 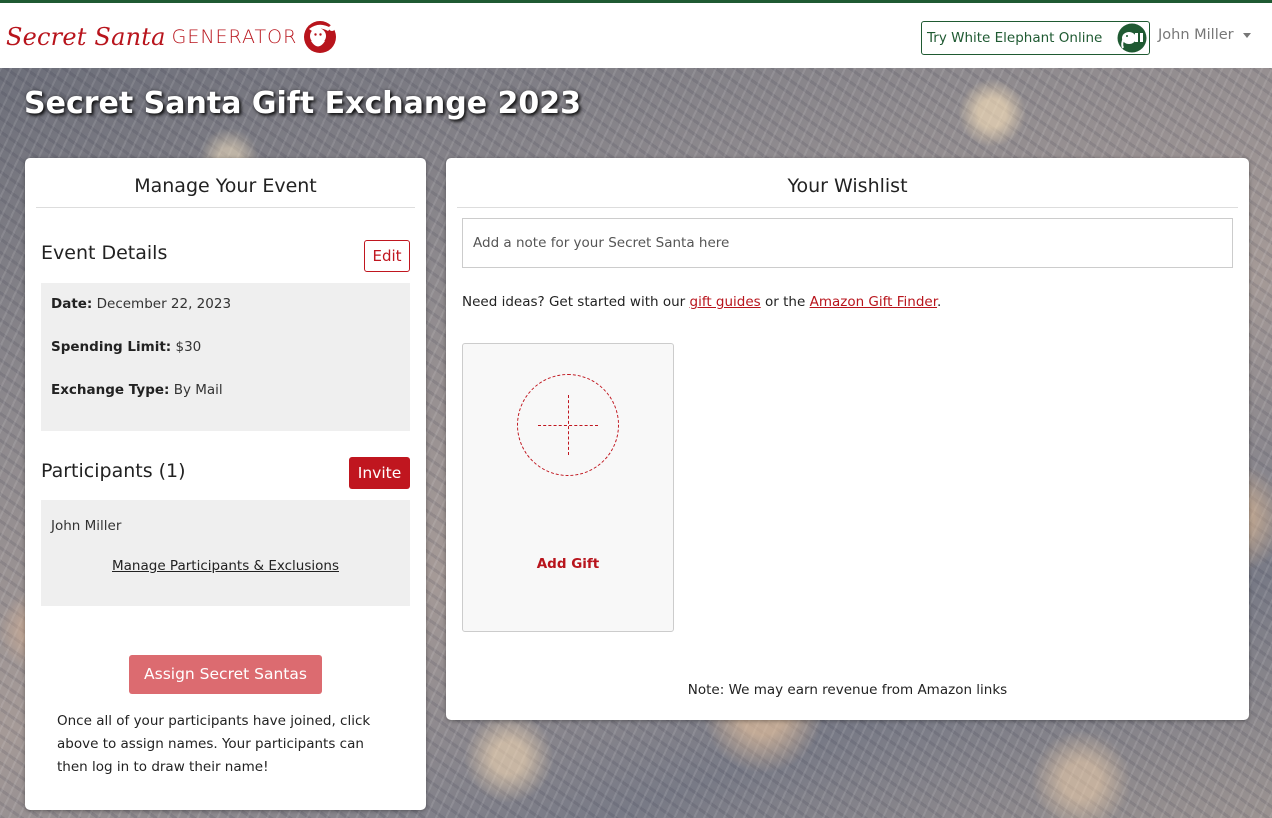 What do you see at coordinates (225, 674) in the screenshot?
I see `assign-secret-santas-button: Assign Secret Santas` at bounding box center [225, 674].